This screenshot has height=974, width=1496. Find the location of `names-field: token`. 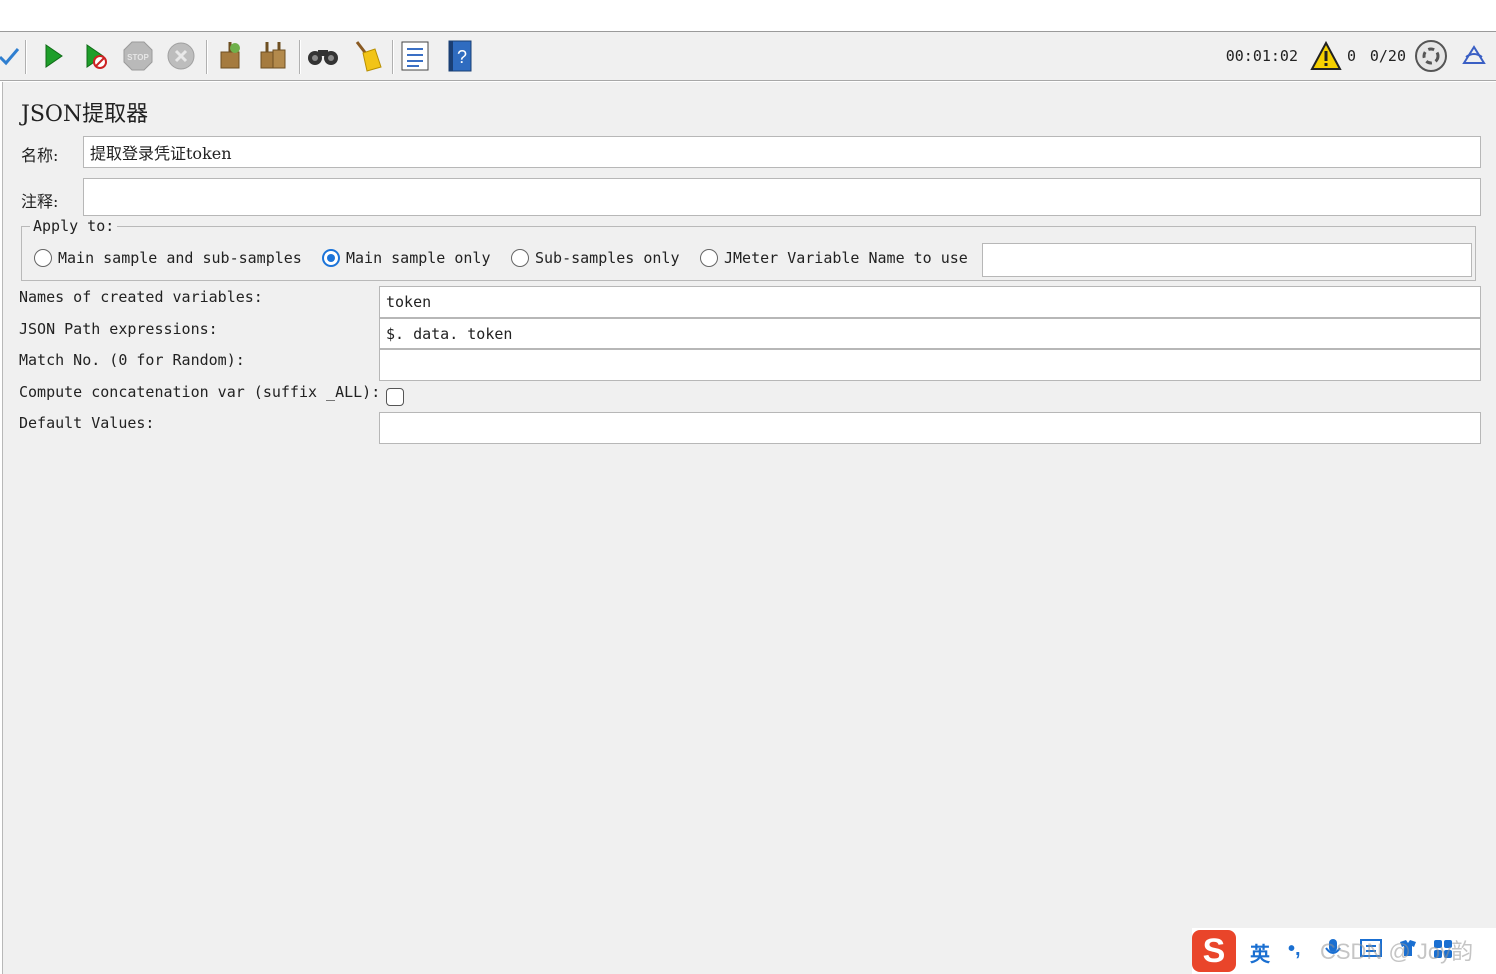

names-field: token is located at coordinates (930, 302).